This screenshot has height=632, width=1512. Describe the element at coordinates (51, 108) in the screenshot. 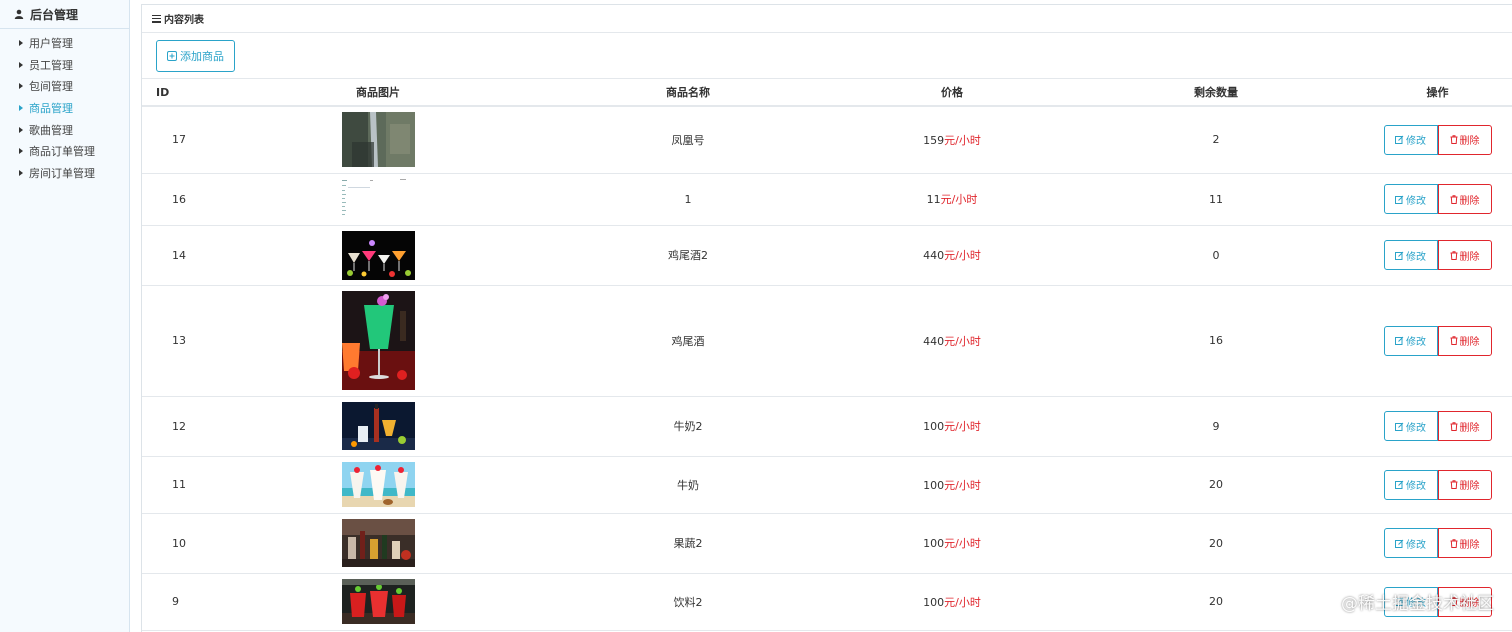

I see `sidebar-item-label: 商品管理` at that location.